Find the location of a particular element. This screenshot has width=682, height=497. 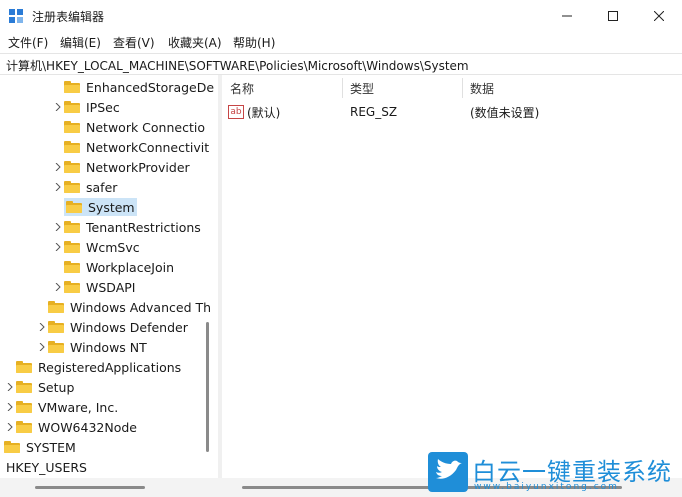

minimize-icon is located at coordinates (567, 16).